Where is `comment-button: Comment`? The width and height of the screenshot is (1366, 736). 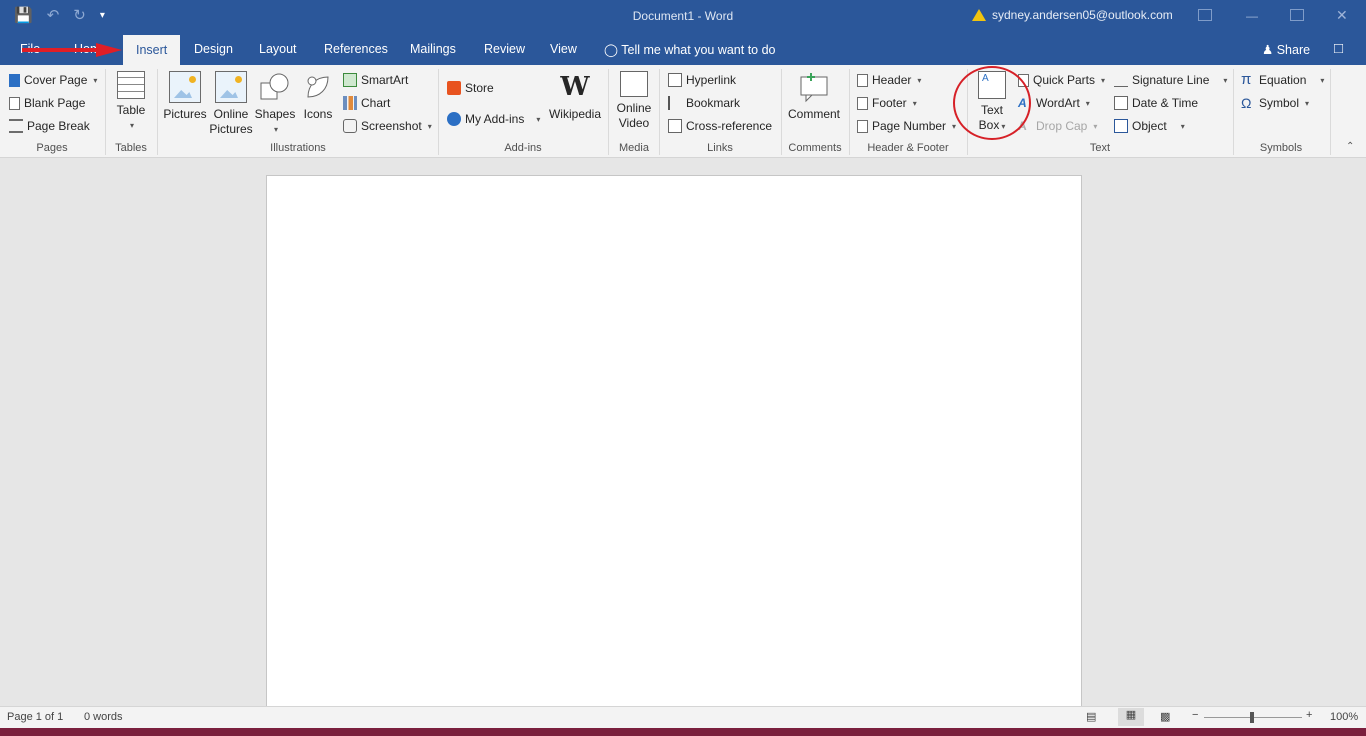 comment-button: Comment is located at coordinates (814, 96).